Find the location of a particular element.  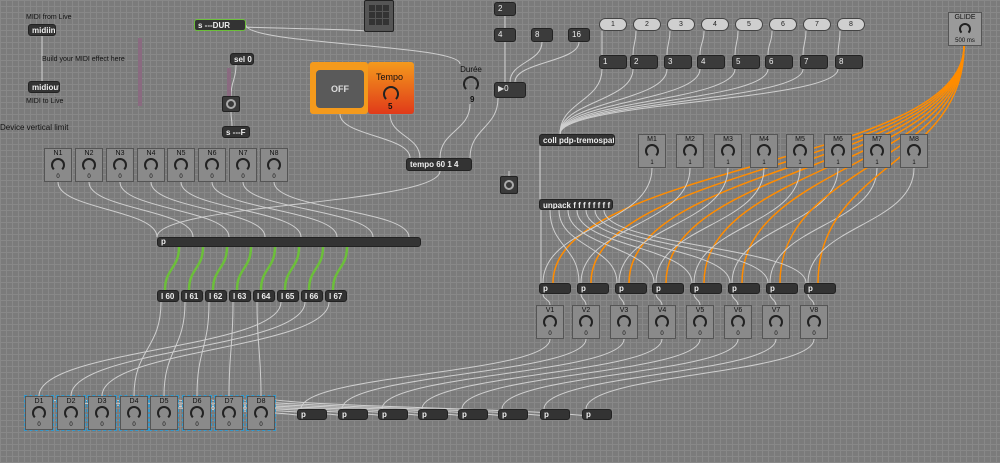

m-dial-1: M1 1 is located at coordinates (652, 151).